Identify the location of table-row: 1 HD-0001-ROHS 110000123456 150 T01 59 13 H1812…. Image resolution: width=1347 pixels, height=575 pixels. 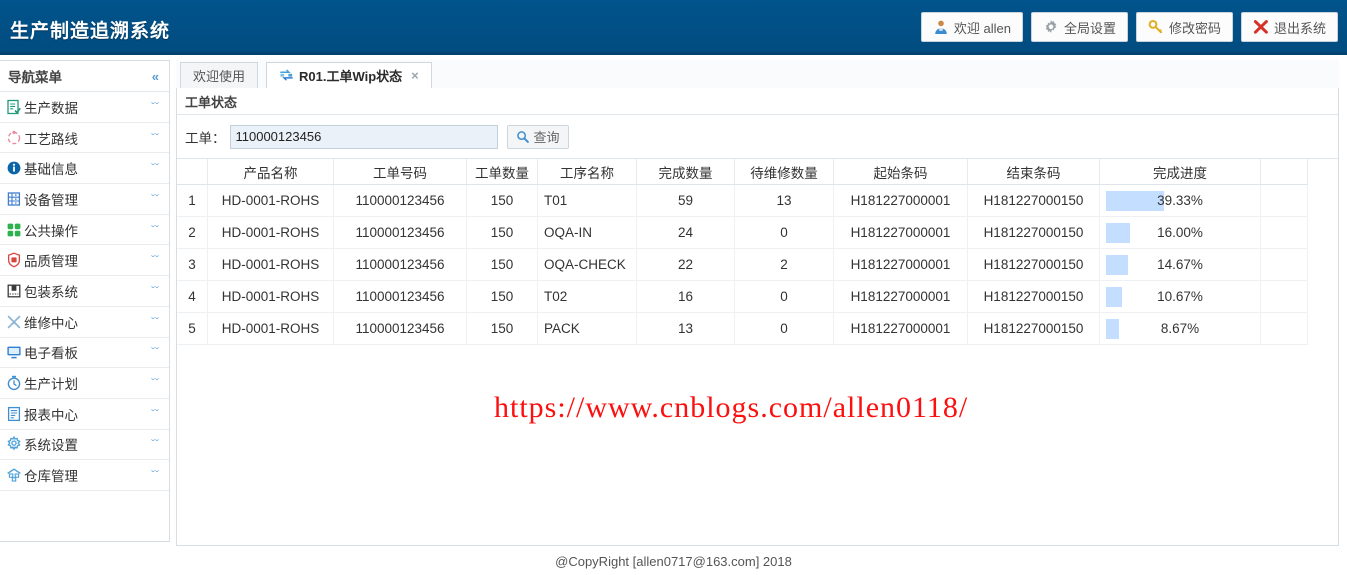
(742, 200).